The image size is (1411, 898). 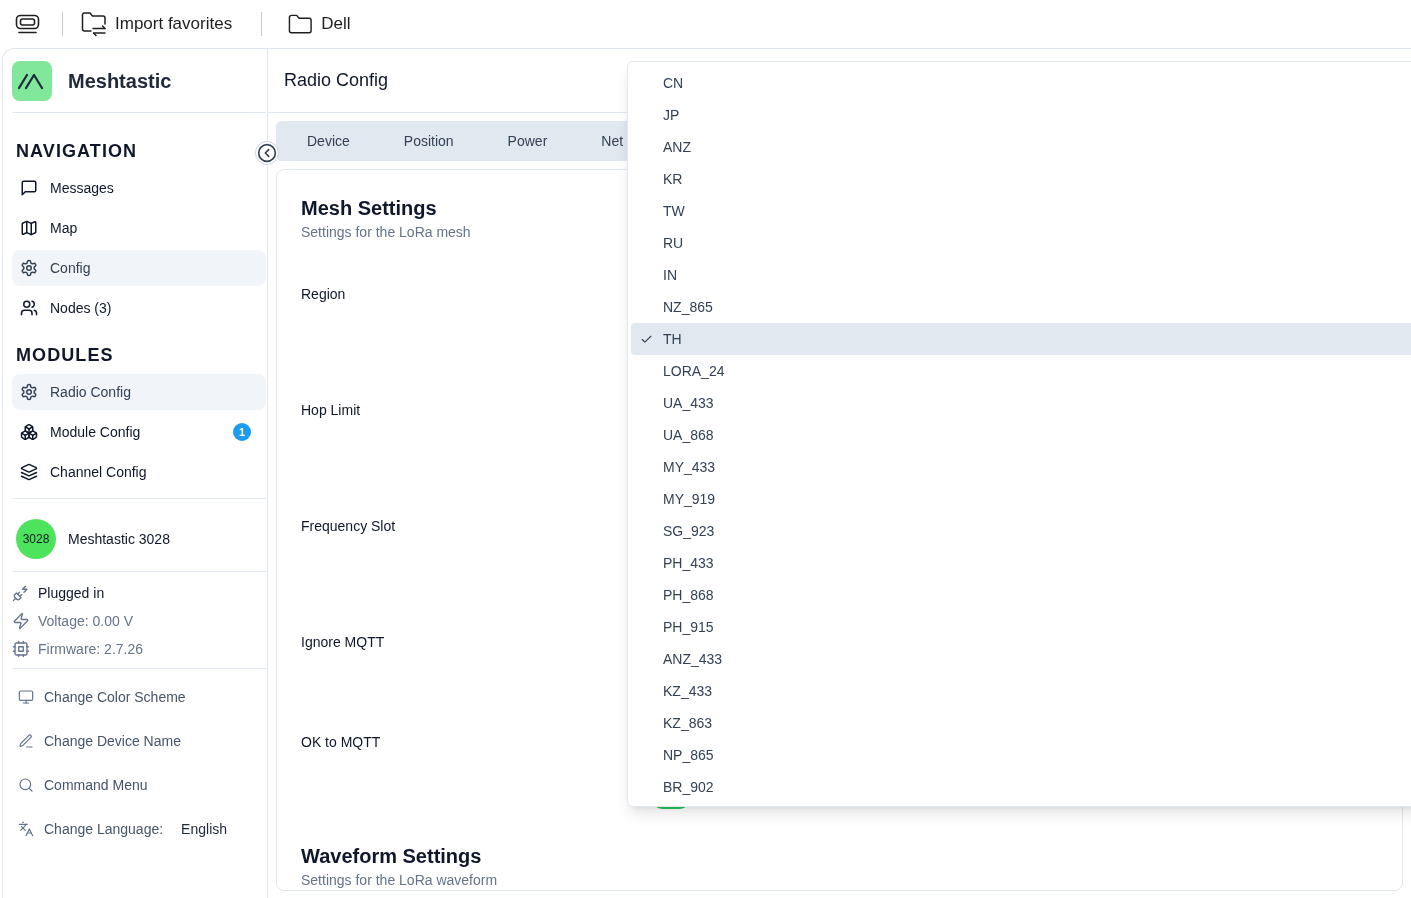 I want to click on field-label: OK to MQTT, so click(x=341, y=742).